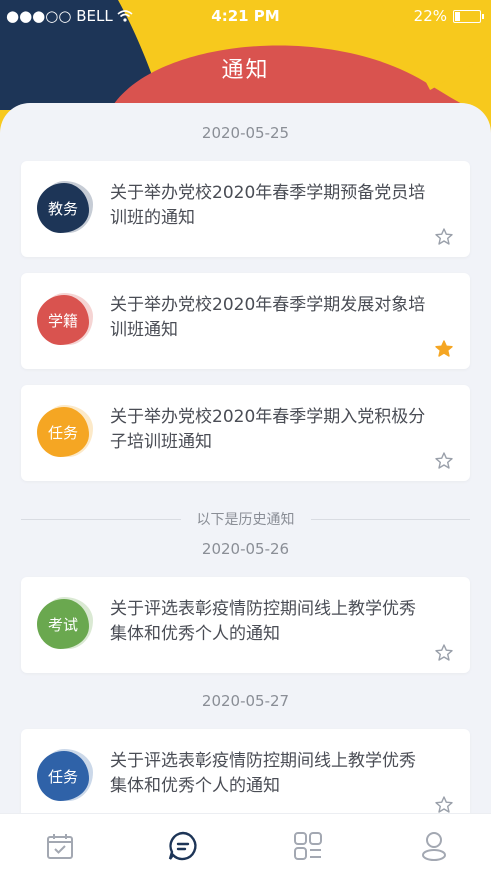 This screenshot has height=878, width=491. What do you see at coordinates (268, 317) in the screenshot?
I see `notification-title: 关于举办党校2020年春季学期发展对象培训班通知` at bounding box center [268, 317].